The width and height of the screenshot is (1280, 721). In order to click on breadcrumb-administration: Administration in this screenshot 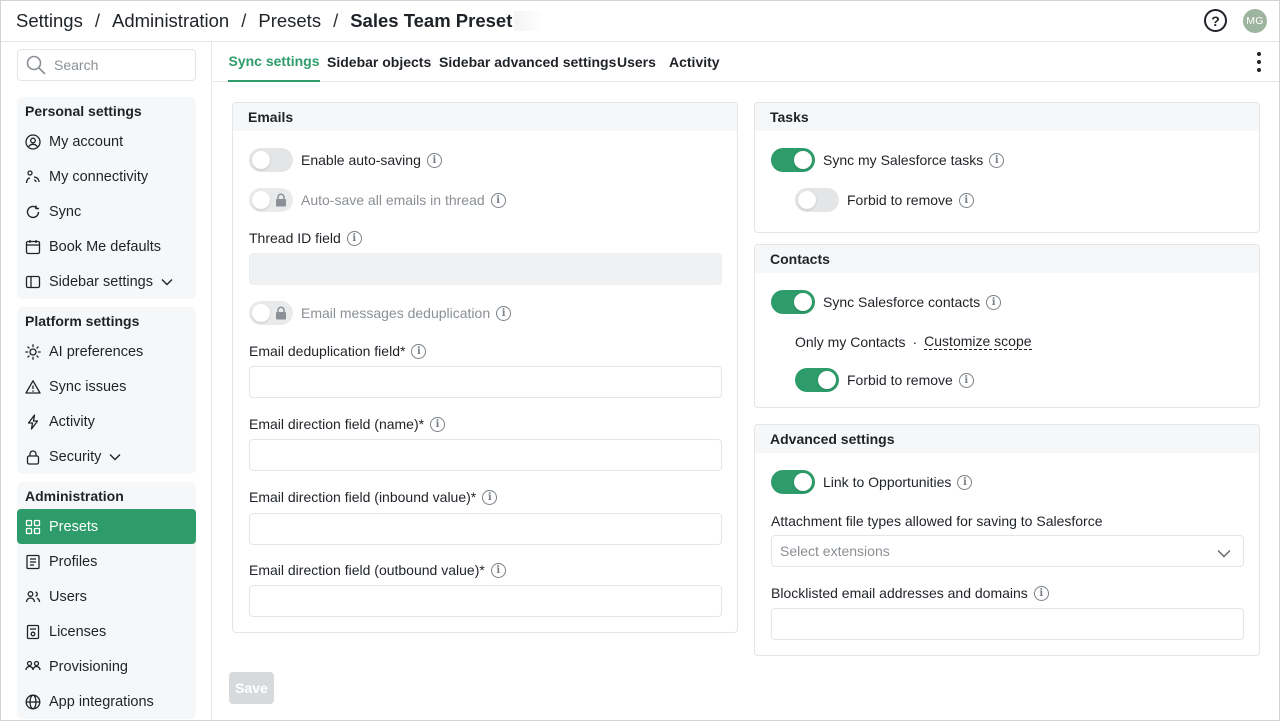, I will do `click(170, 21)`.